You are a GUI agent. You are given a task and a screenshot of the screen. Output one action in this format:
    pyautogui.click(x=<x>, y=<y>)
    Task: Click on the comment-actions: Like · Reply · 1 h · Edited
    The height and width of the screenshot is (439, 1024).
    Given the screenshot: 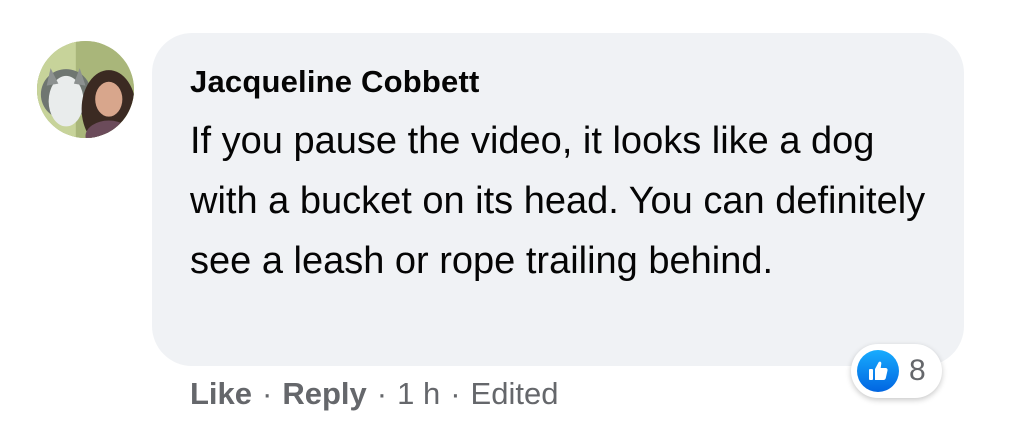 What is the action you would take?
    pyautogui.click(x=374, y=394)
    